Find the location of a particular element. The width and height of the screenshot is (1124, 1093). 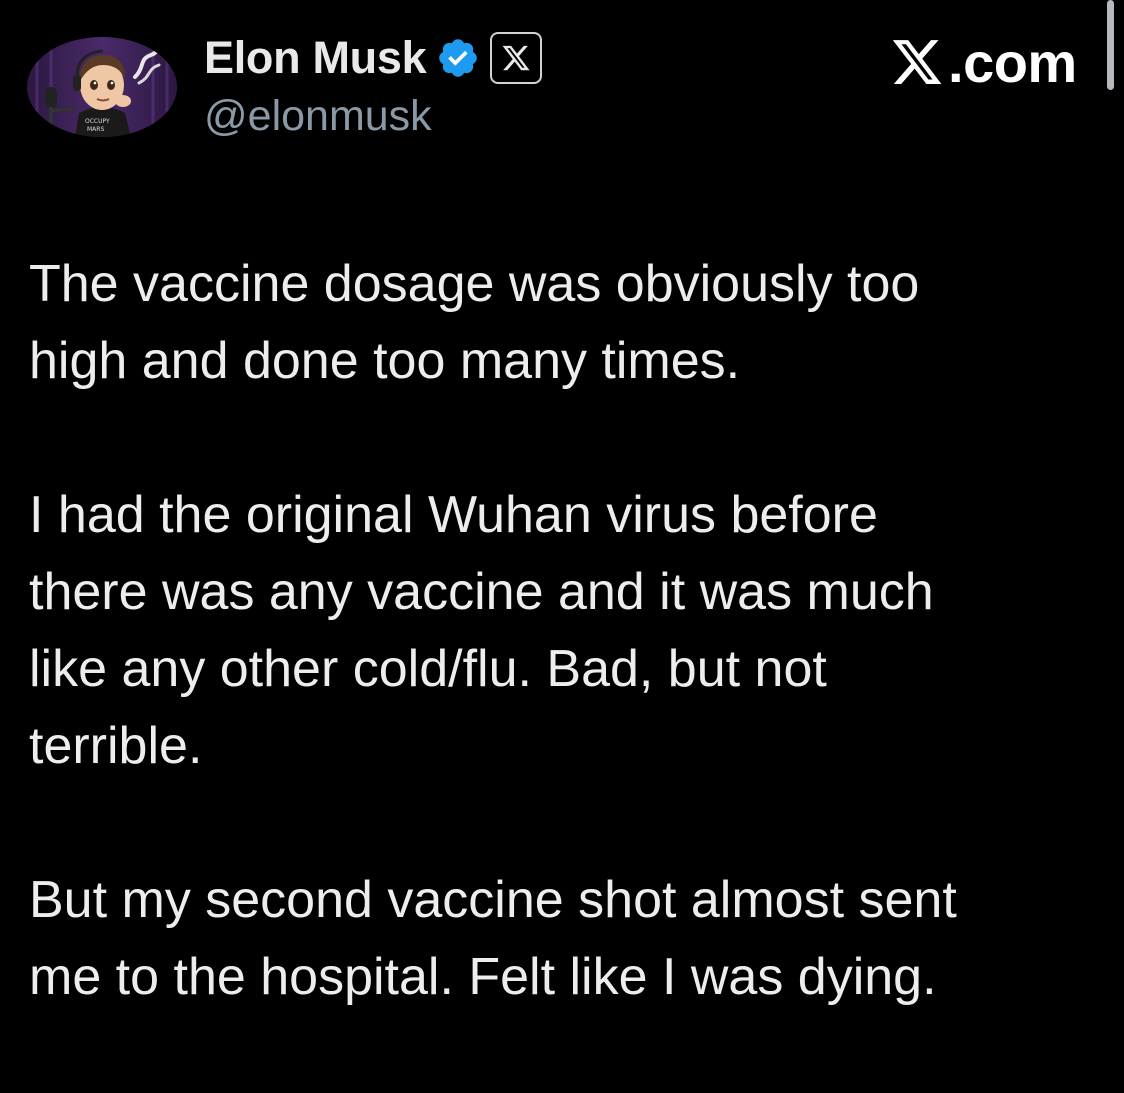

author-name-row: Elon Musk is located at coordinates (373, 58).